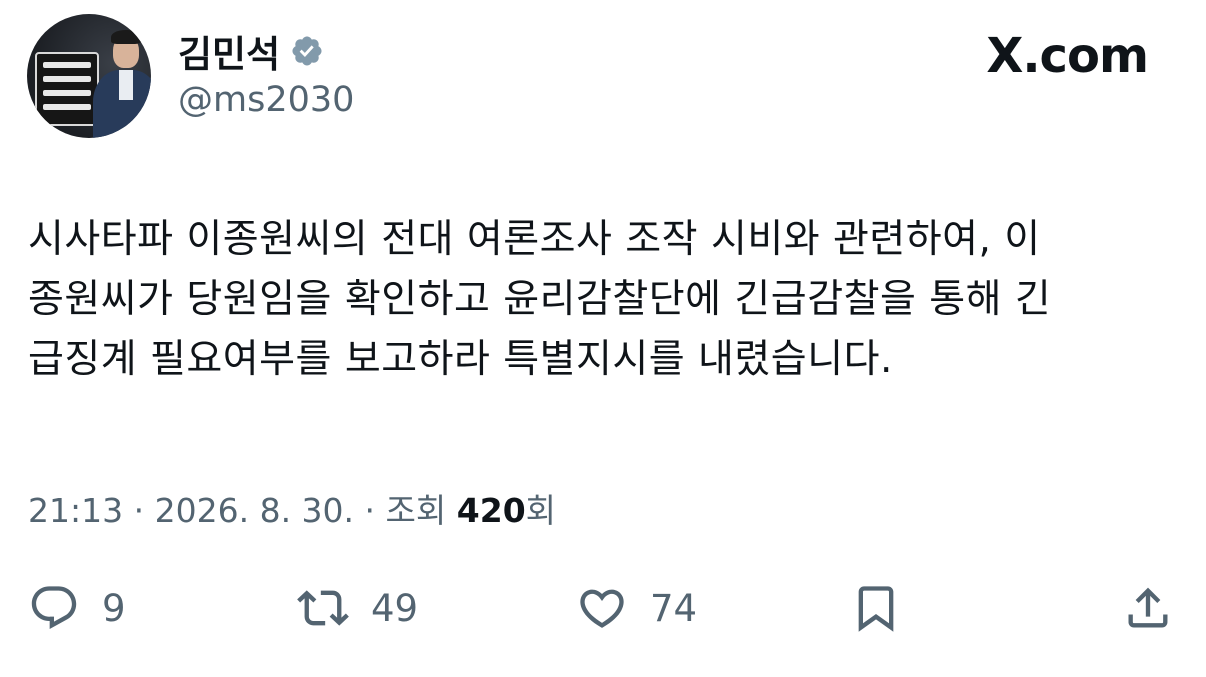 The image size is (1206, 677). What do you see at coordinates (674, 608) in the screenshot?
I see `like-count: 74` at bounding box center [674, 608].